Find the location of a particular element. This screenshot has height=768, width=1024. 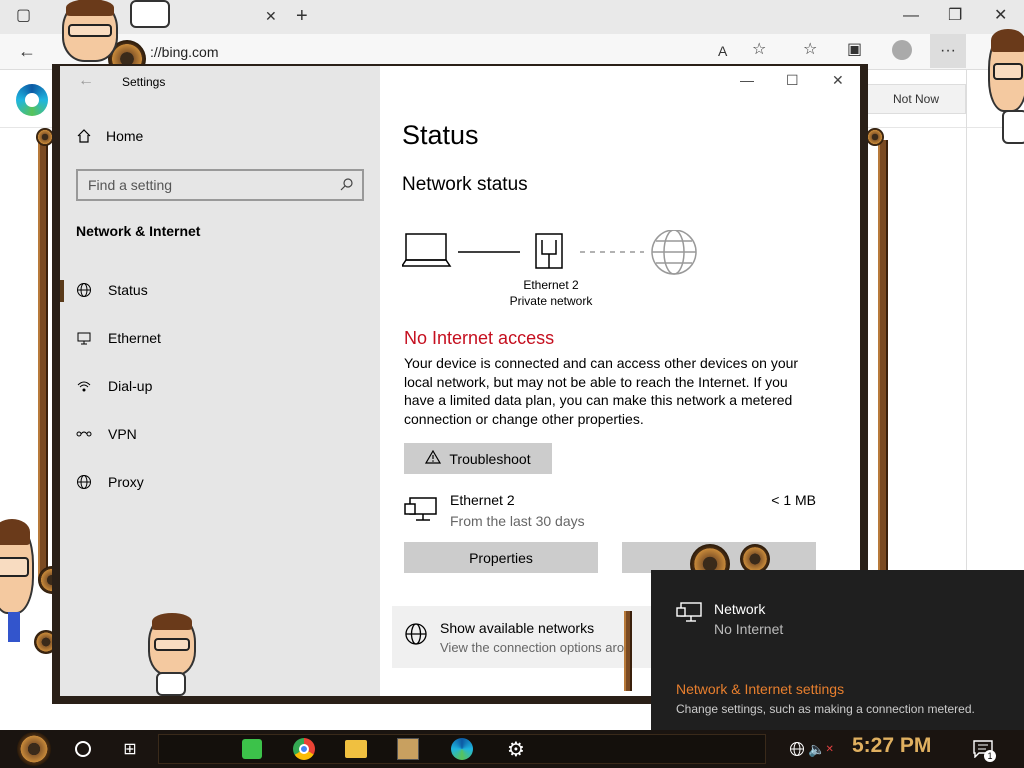

notes-app-icon is located at coordinates (252, 749).